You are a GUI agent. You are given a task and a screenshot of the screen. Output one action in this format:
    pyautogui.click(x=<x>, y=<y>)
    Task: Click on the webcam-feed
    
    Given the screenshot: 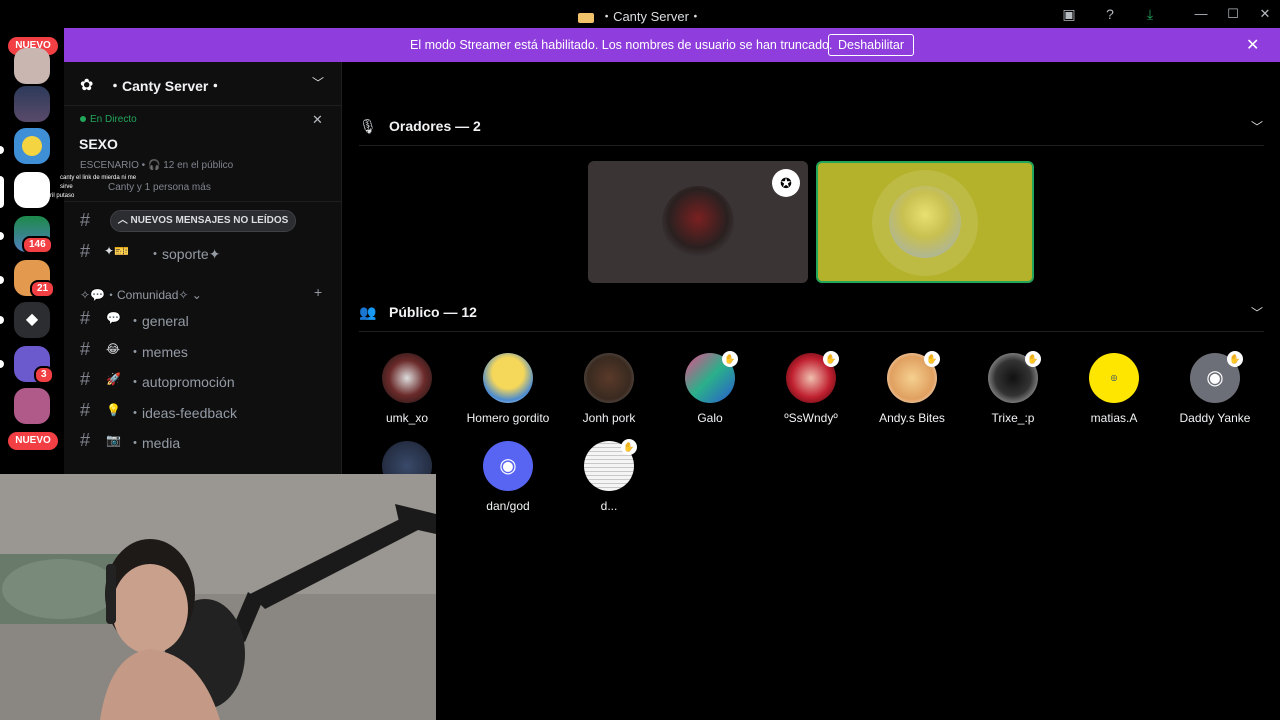 What is the action you would take?
    pyautogui.click(x=218, y=597)
    